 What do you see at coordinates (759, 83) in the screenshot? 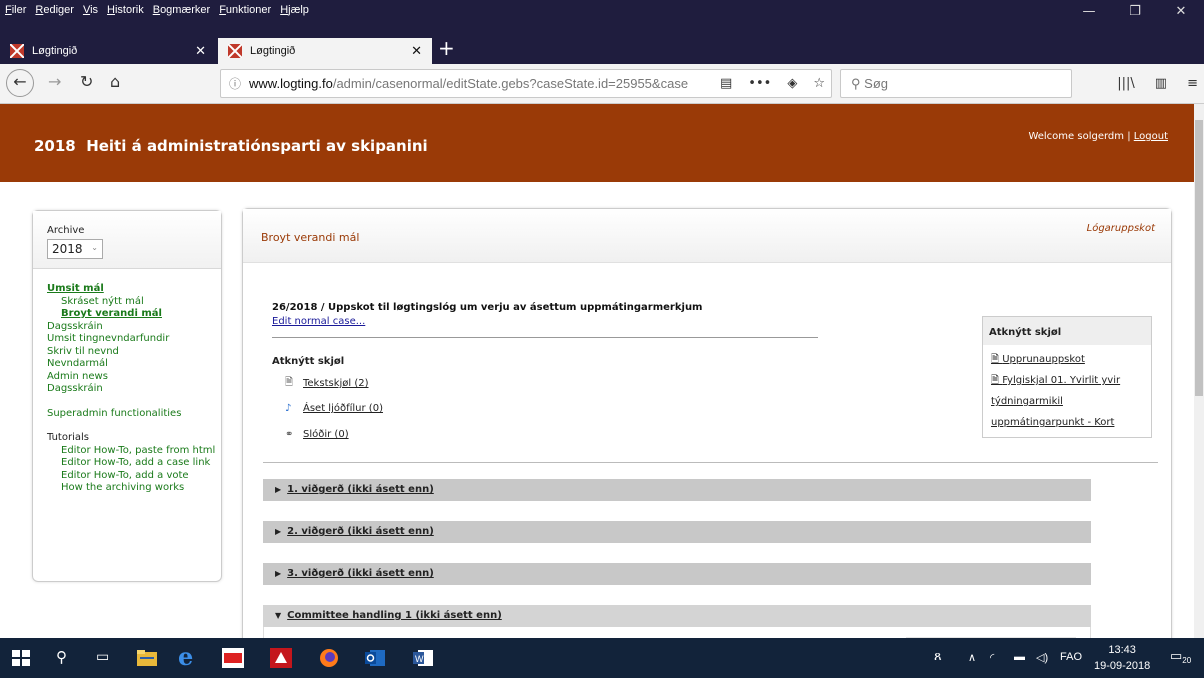
I see `page-actions-icon: •••` at bounding box center [759, 83].